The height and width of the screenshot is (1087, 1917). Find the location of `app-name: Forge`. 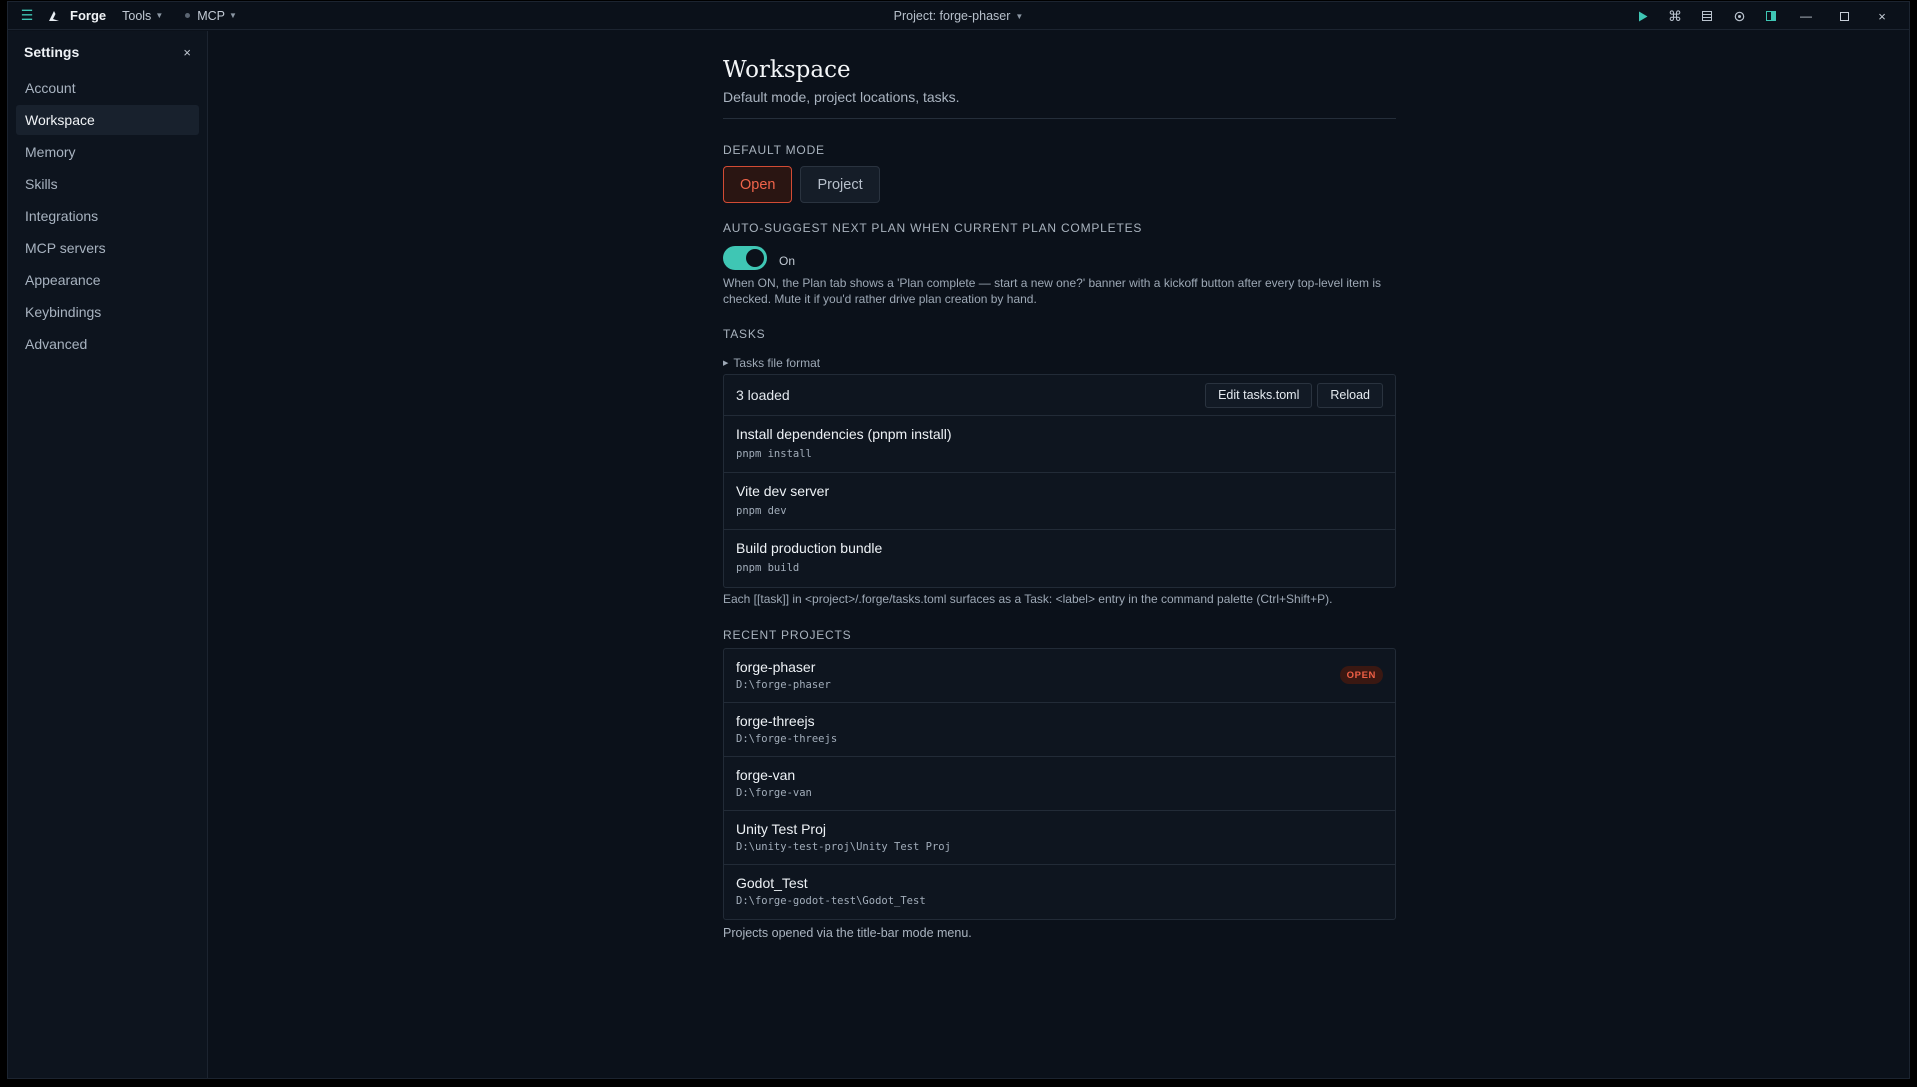

app-name: Forge is located at coordinates (88, 15).